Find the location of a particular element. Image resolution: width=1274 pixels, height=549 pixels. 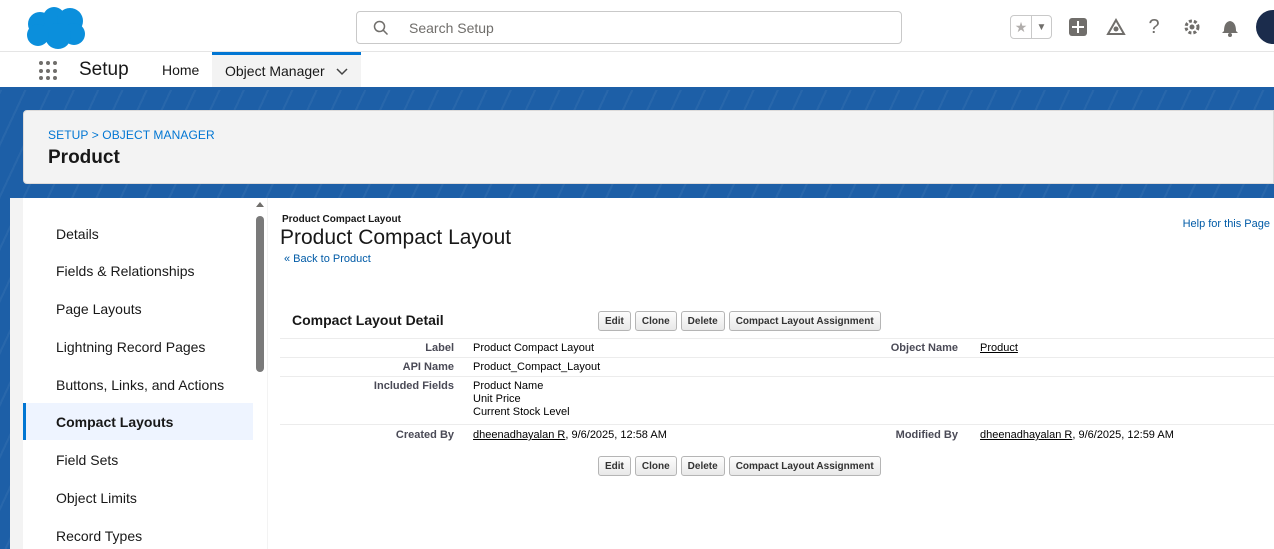

search-setup-input: Search Setup is located at coordinates (629, 27).